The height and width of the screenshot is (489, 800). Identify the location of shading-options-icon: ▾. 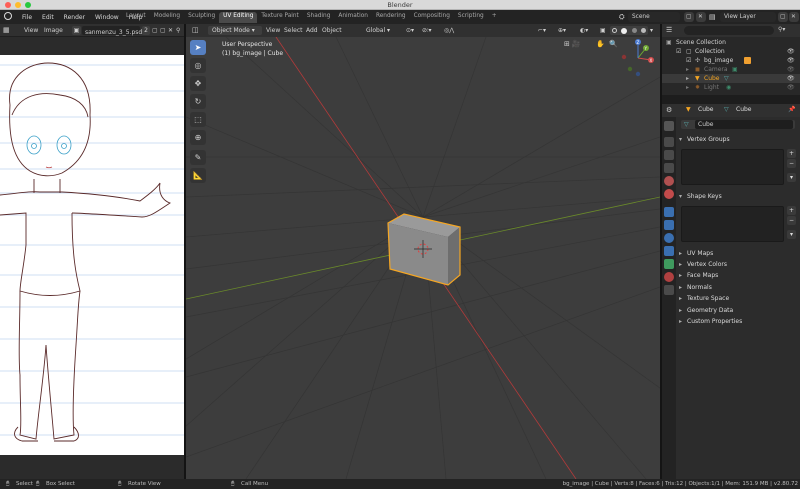
(651, 30).